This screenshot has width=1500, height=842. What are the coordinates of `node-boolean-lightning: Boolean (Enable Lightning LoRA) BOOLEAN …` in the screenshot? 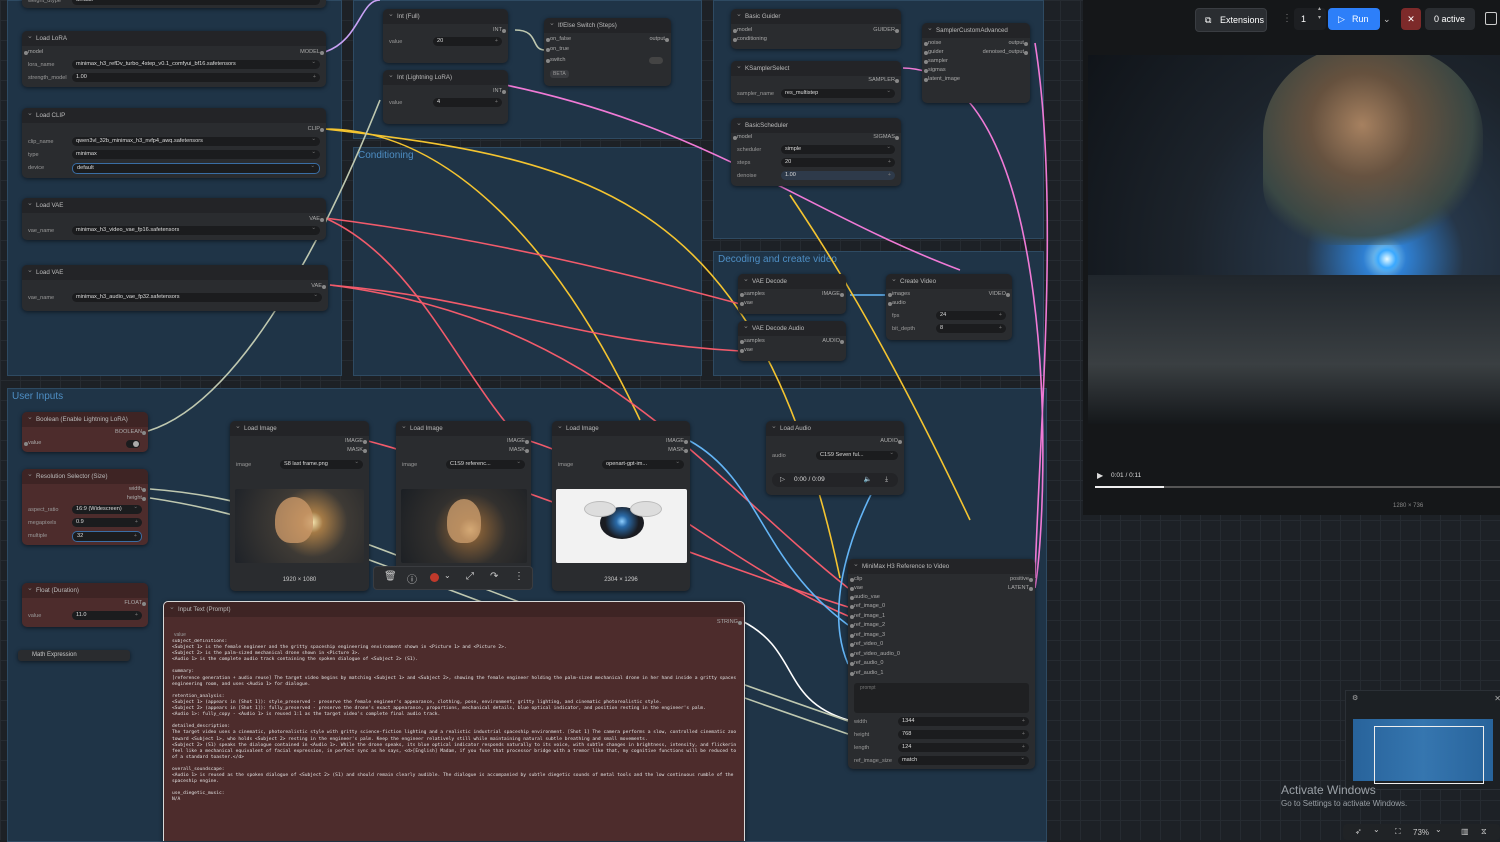 It's located at (85, 431).